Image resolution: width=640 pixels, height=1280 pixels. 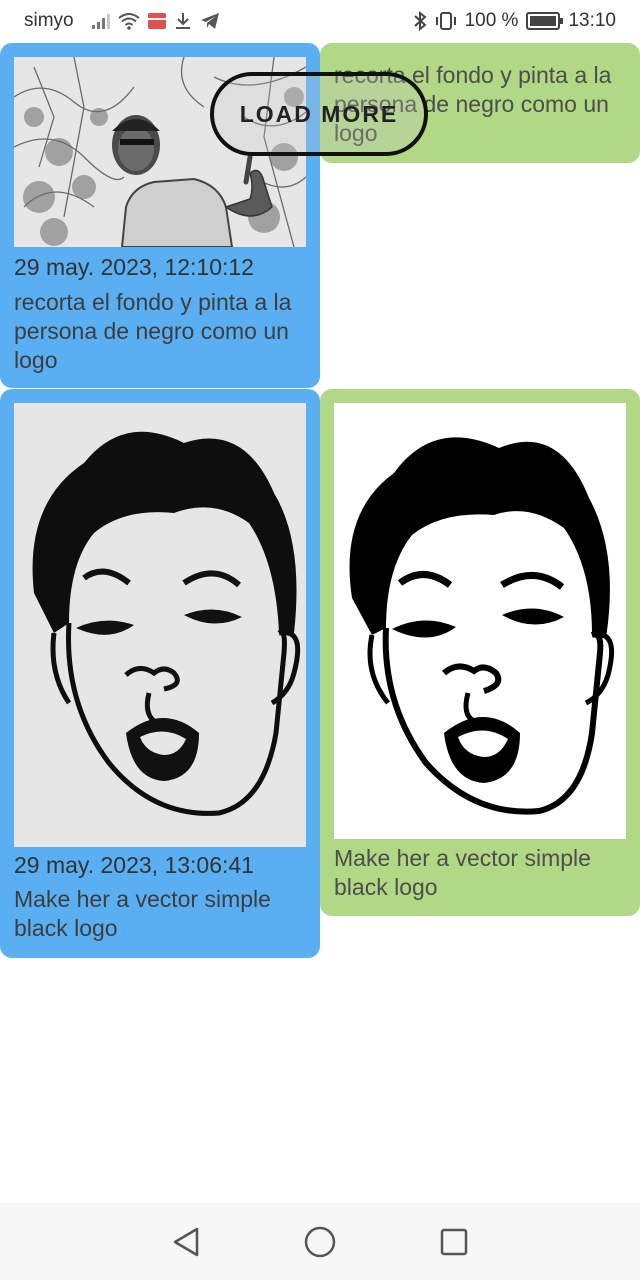 What do you see at coordinates (319, 114) in the screenshot?
I see `load-more-button: LOAD MORE` at bounding box center [319, 114].